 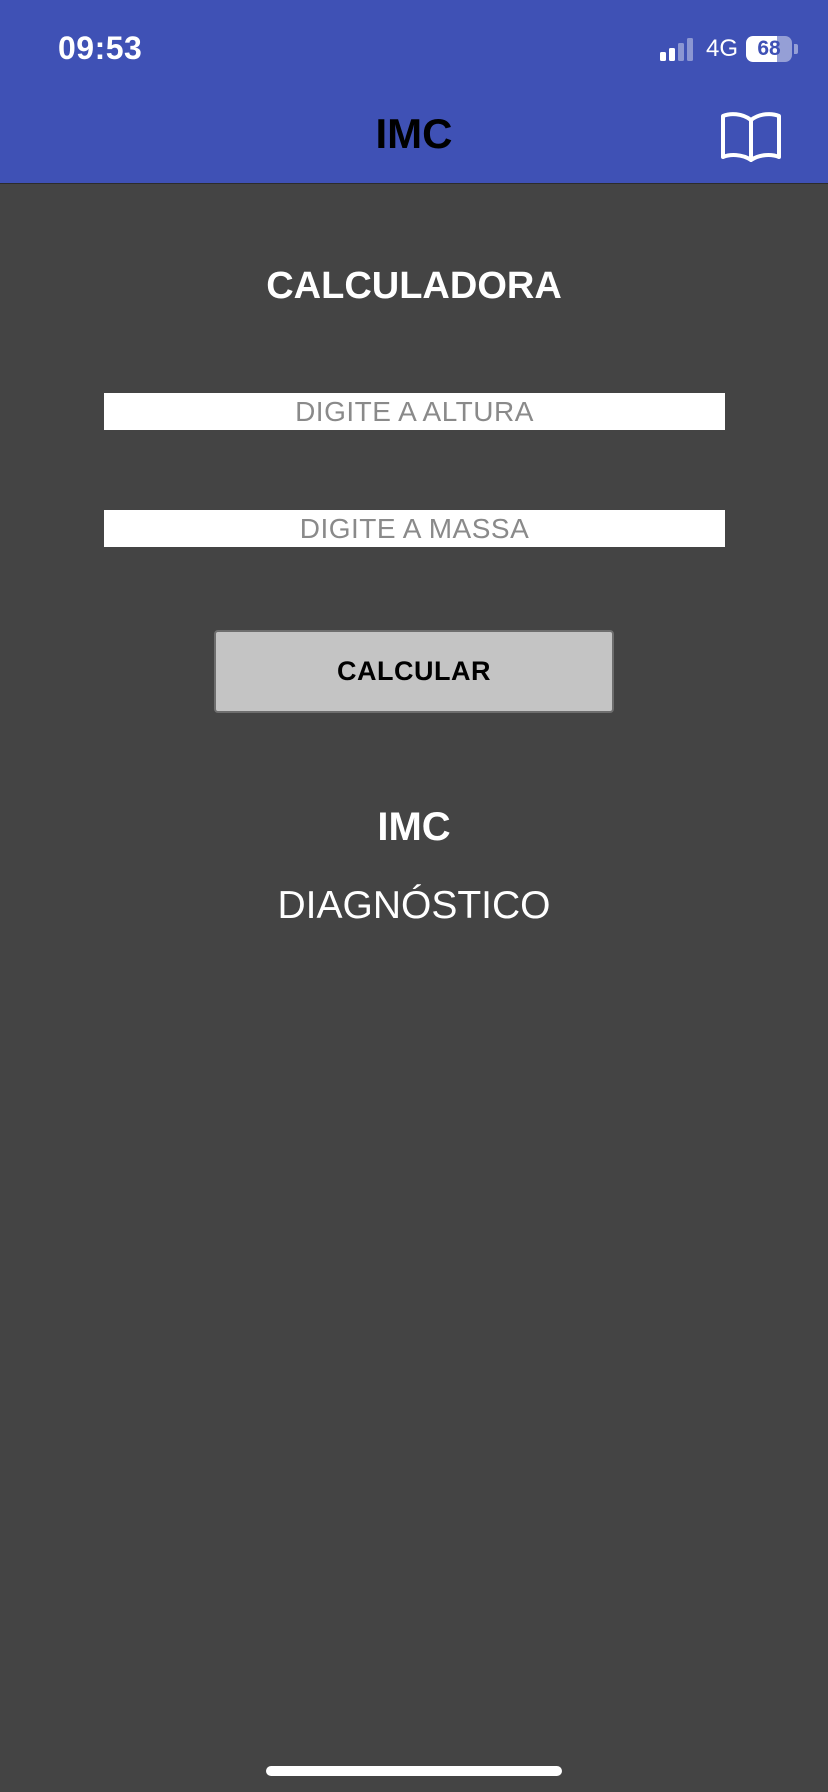 What do you see at coordinates (414, 528) in the screenshot?
I see `mass-input` at bounding box center [414, 528].